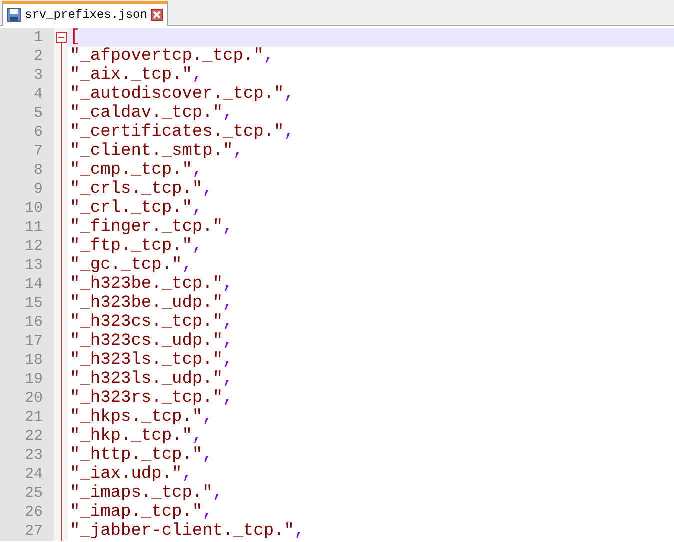  I want to click on save-icon, so click(14, 15).